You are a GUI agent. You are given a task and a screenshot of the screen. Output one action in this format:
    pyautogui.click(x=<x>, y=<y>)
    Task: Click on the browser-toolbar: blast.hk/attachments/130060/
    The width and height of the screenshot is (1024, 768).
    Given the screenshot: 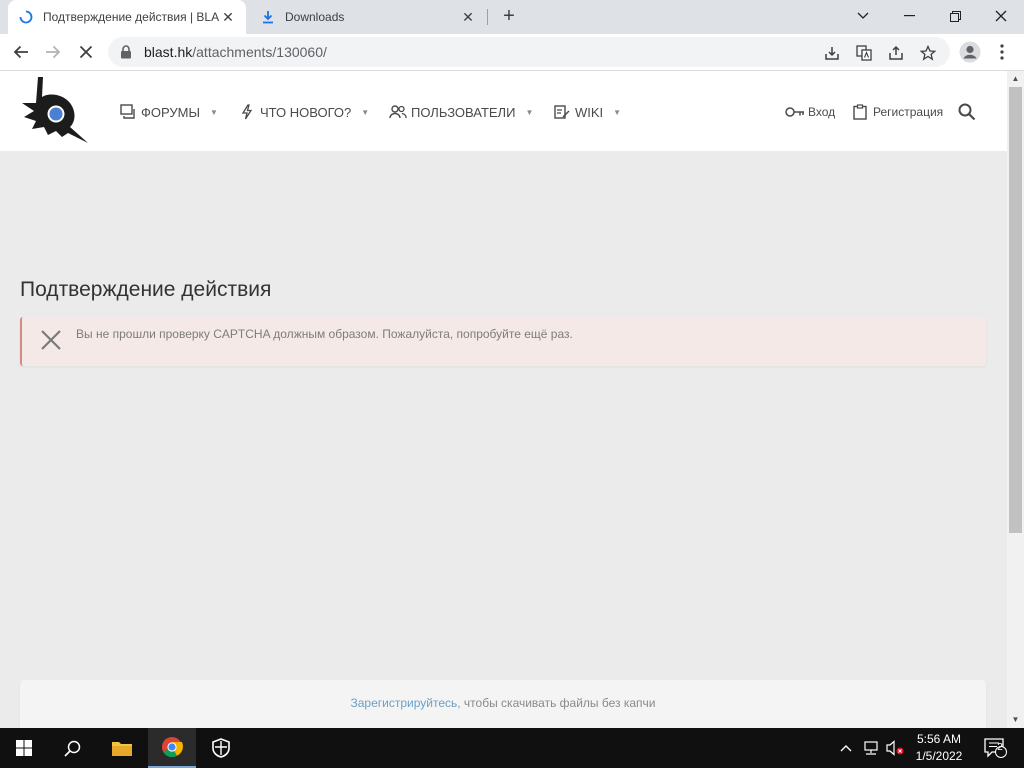 What is the action you would take?
    pyautogui.click(x=512, y=52)
    